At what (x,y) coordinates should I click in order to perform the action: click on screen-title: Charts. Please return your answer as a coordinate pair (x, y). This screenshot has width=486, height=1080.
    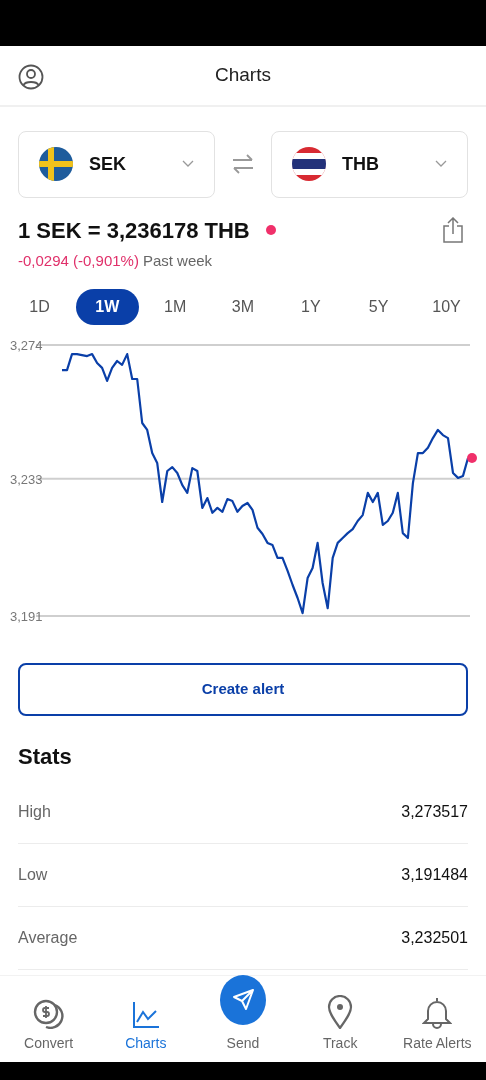
    Looking at the image, I should click on (243, 75).